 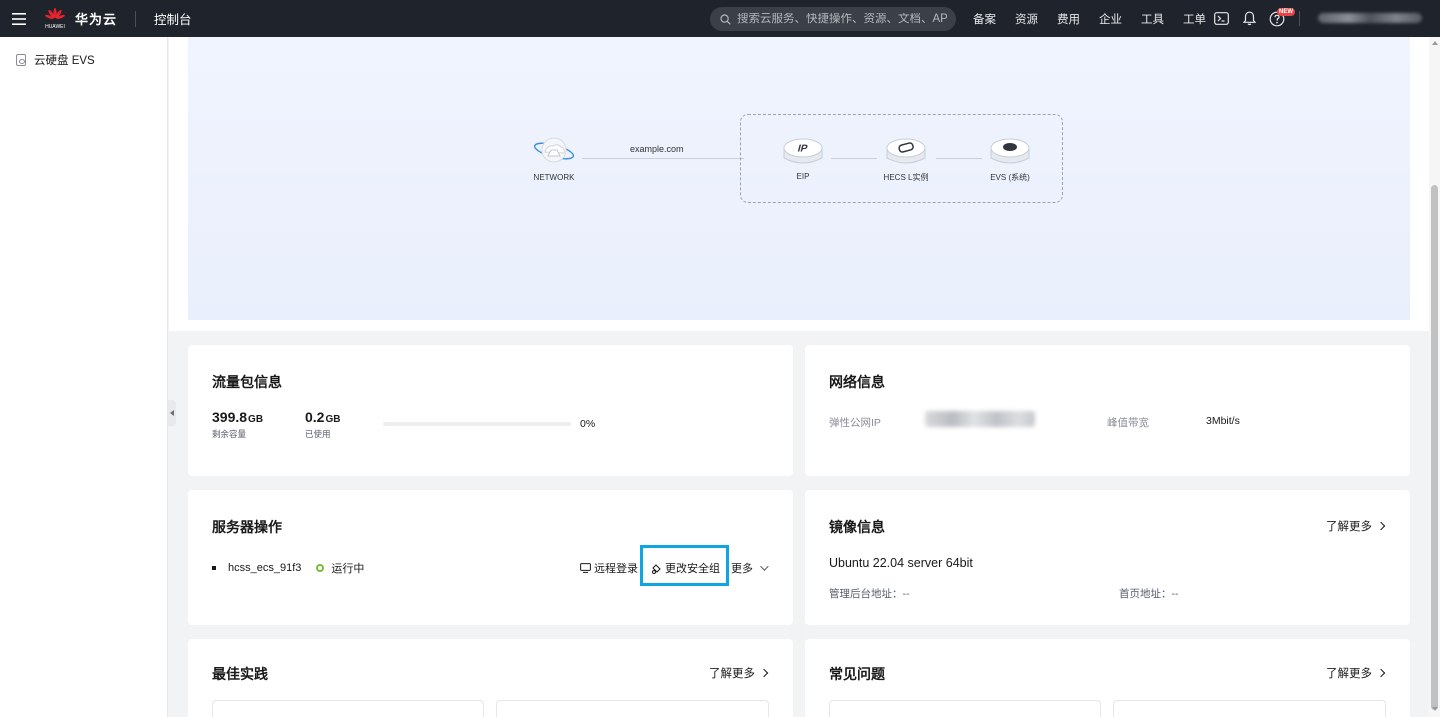 I want to click on home-address: 首页地址：--, so click(x=1149, y=593).